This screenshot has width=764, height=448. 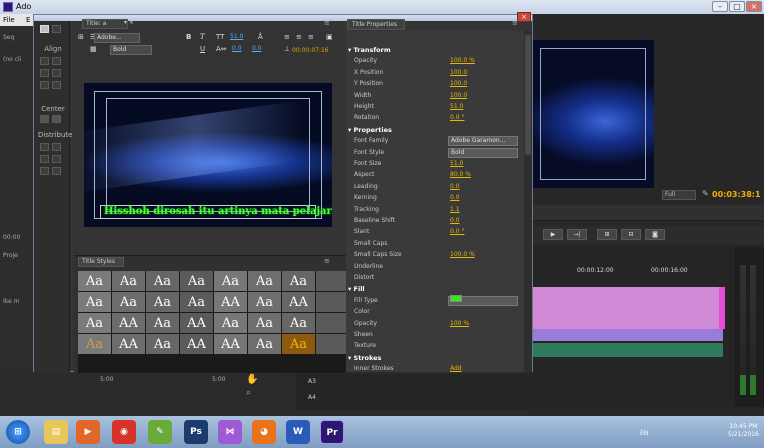 What do you see at coordinates (44, 61) in the screenshot?
I see `align-left-icon` at bounding box center [44, 61].